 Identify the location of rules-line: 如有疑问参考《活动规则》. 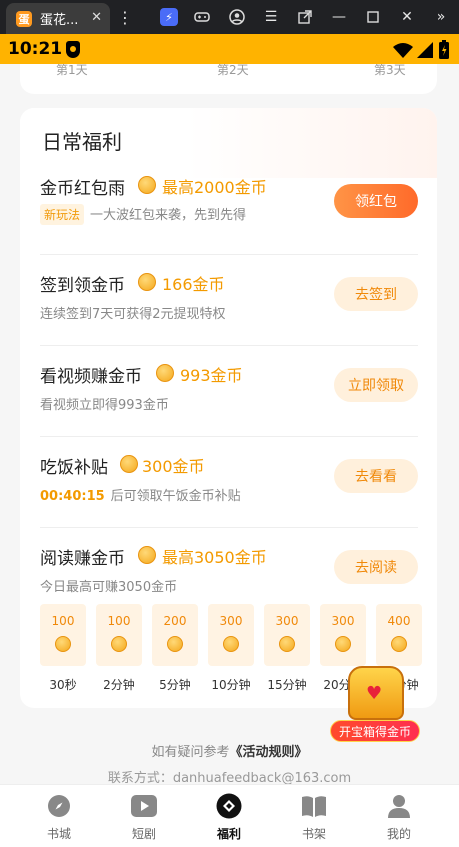
(229, 750).